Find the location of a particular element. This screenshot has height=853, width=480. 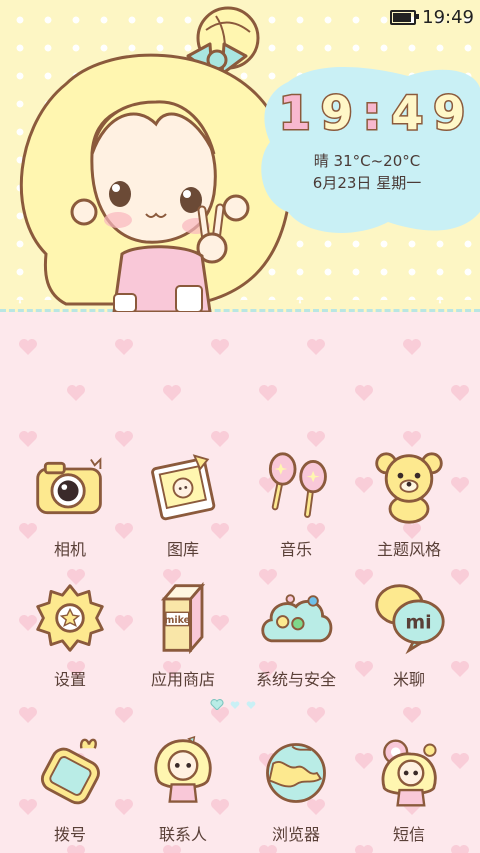

clock-hour-tens: 1 is located at coordinates (294, 113).